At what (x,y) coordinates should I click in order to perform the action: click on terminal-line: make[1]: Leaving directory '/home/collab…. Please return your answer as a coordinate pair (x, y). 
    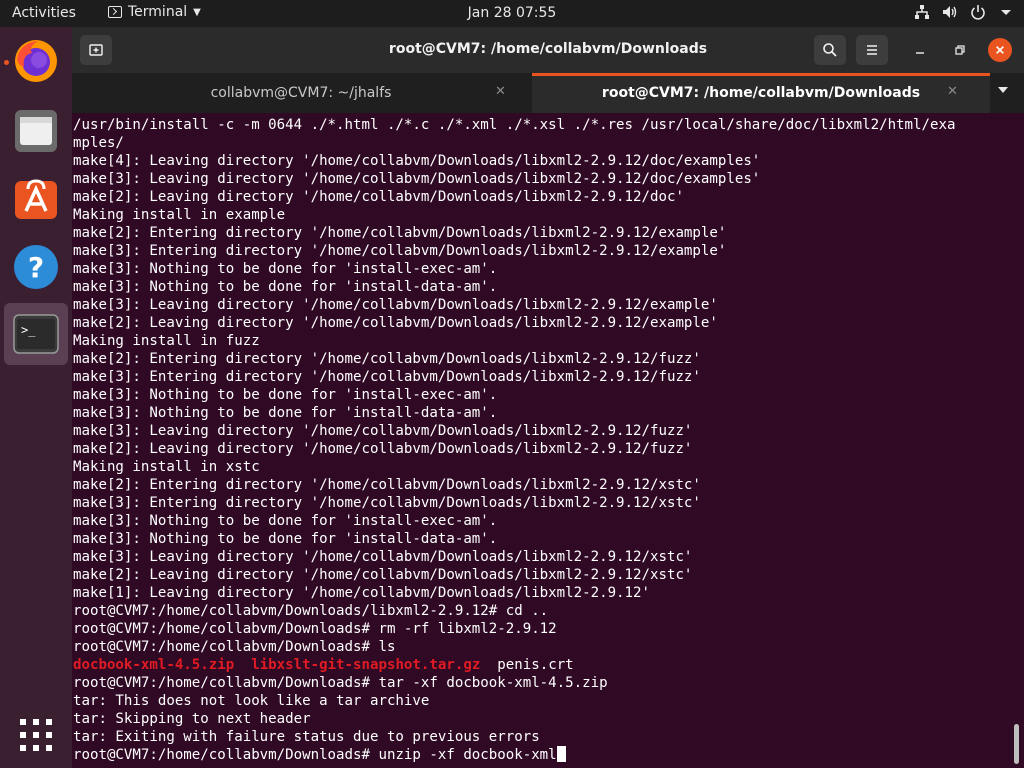
    Looking at the image, I should click on (361, 593).